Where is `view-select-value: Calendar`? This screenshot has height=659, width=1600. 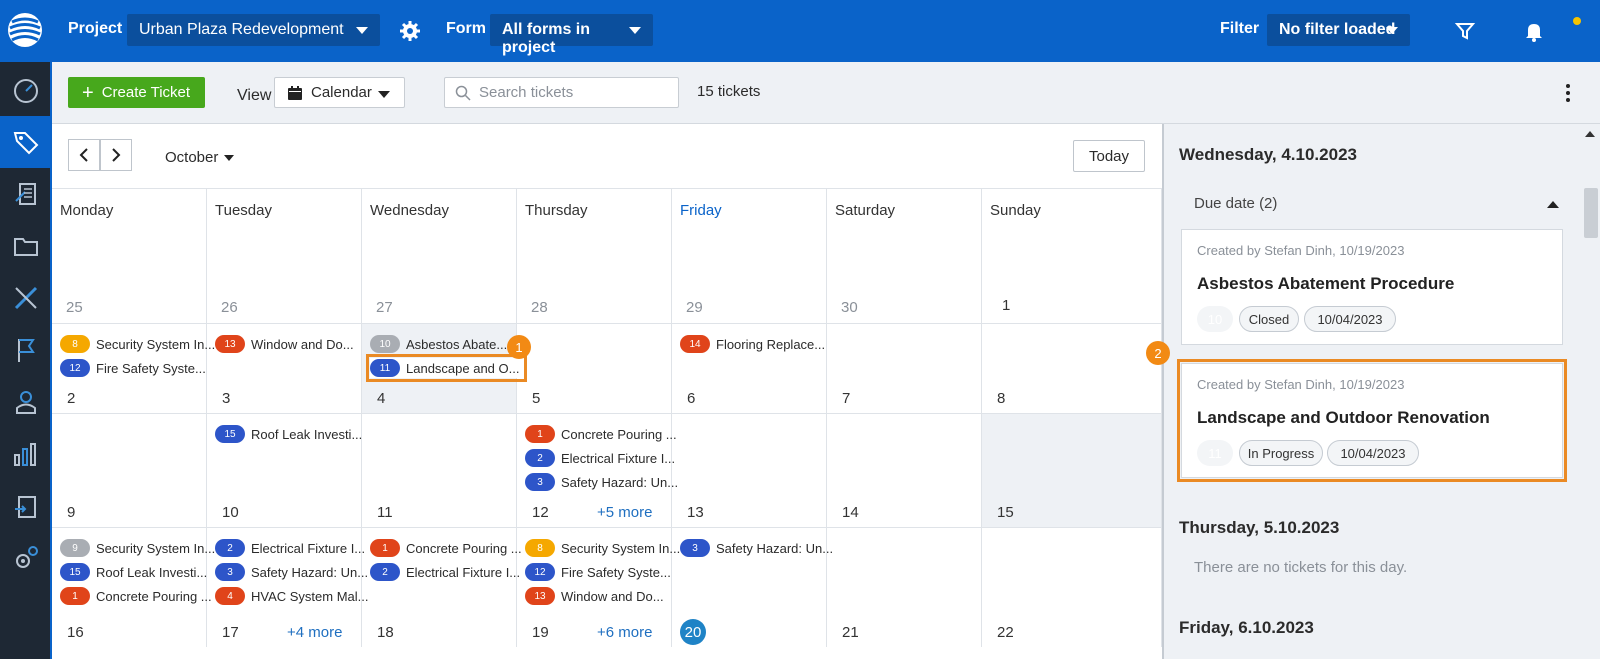
view-select-value: Calendar is located at coordinates (341, 92).